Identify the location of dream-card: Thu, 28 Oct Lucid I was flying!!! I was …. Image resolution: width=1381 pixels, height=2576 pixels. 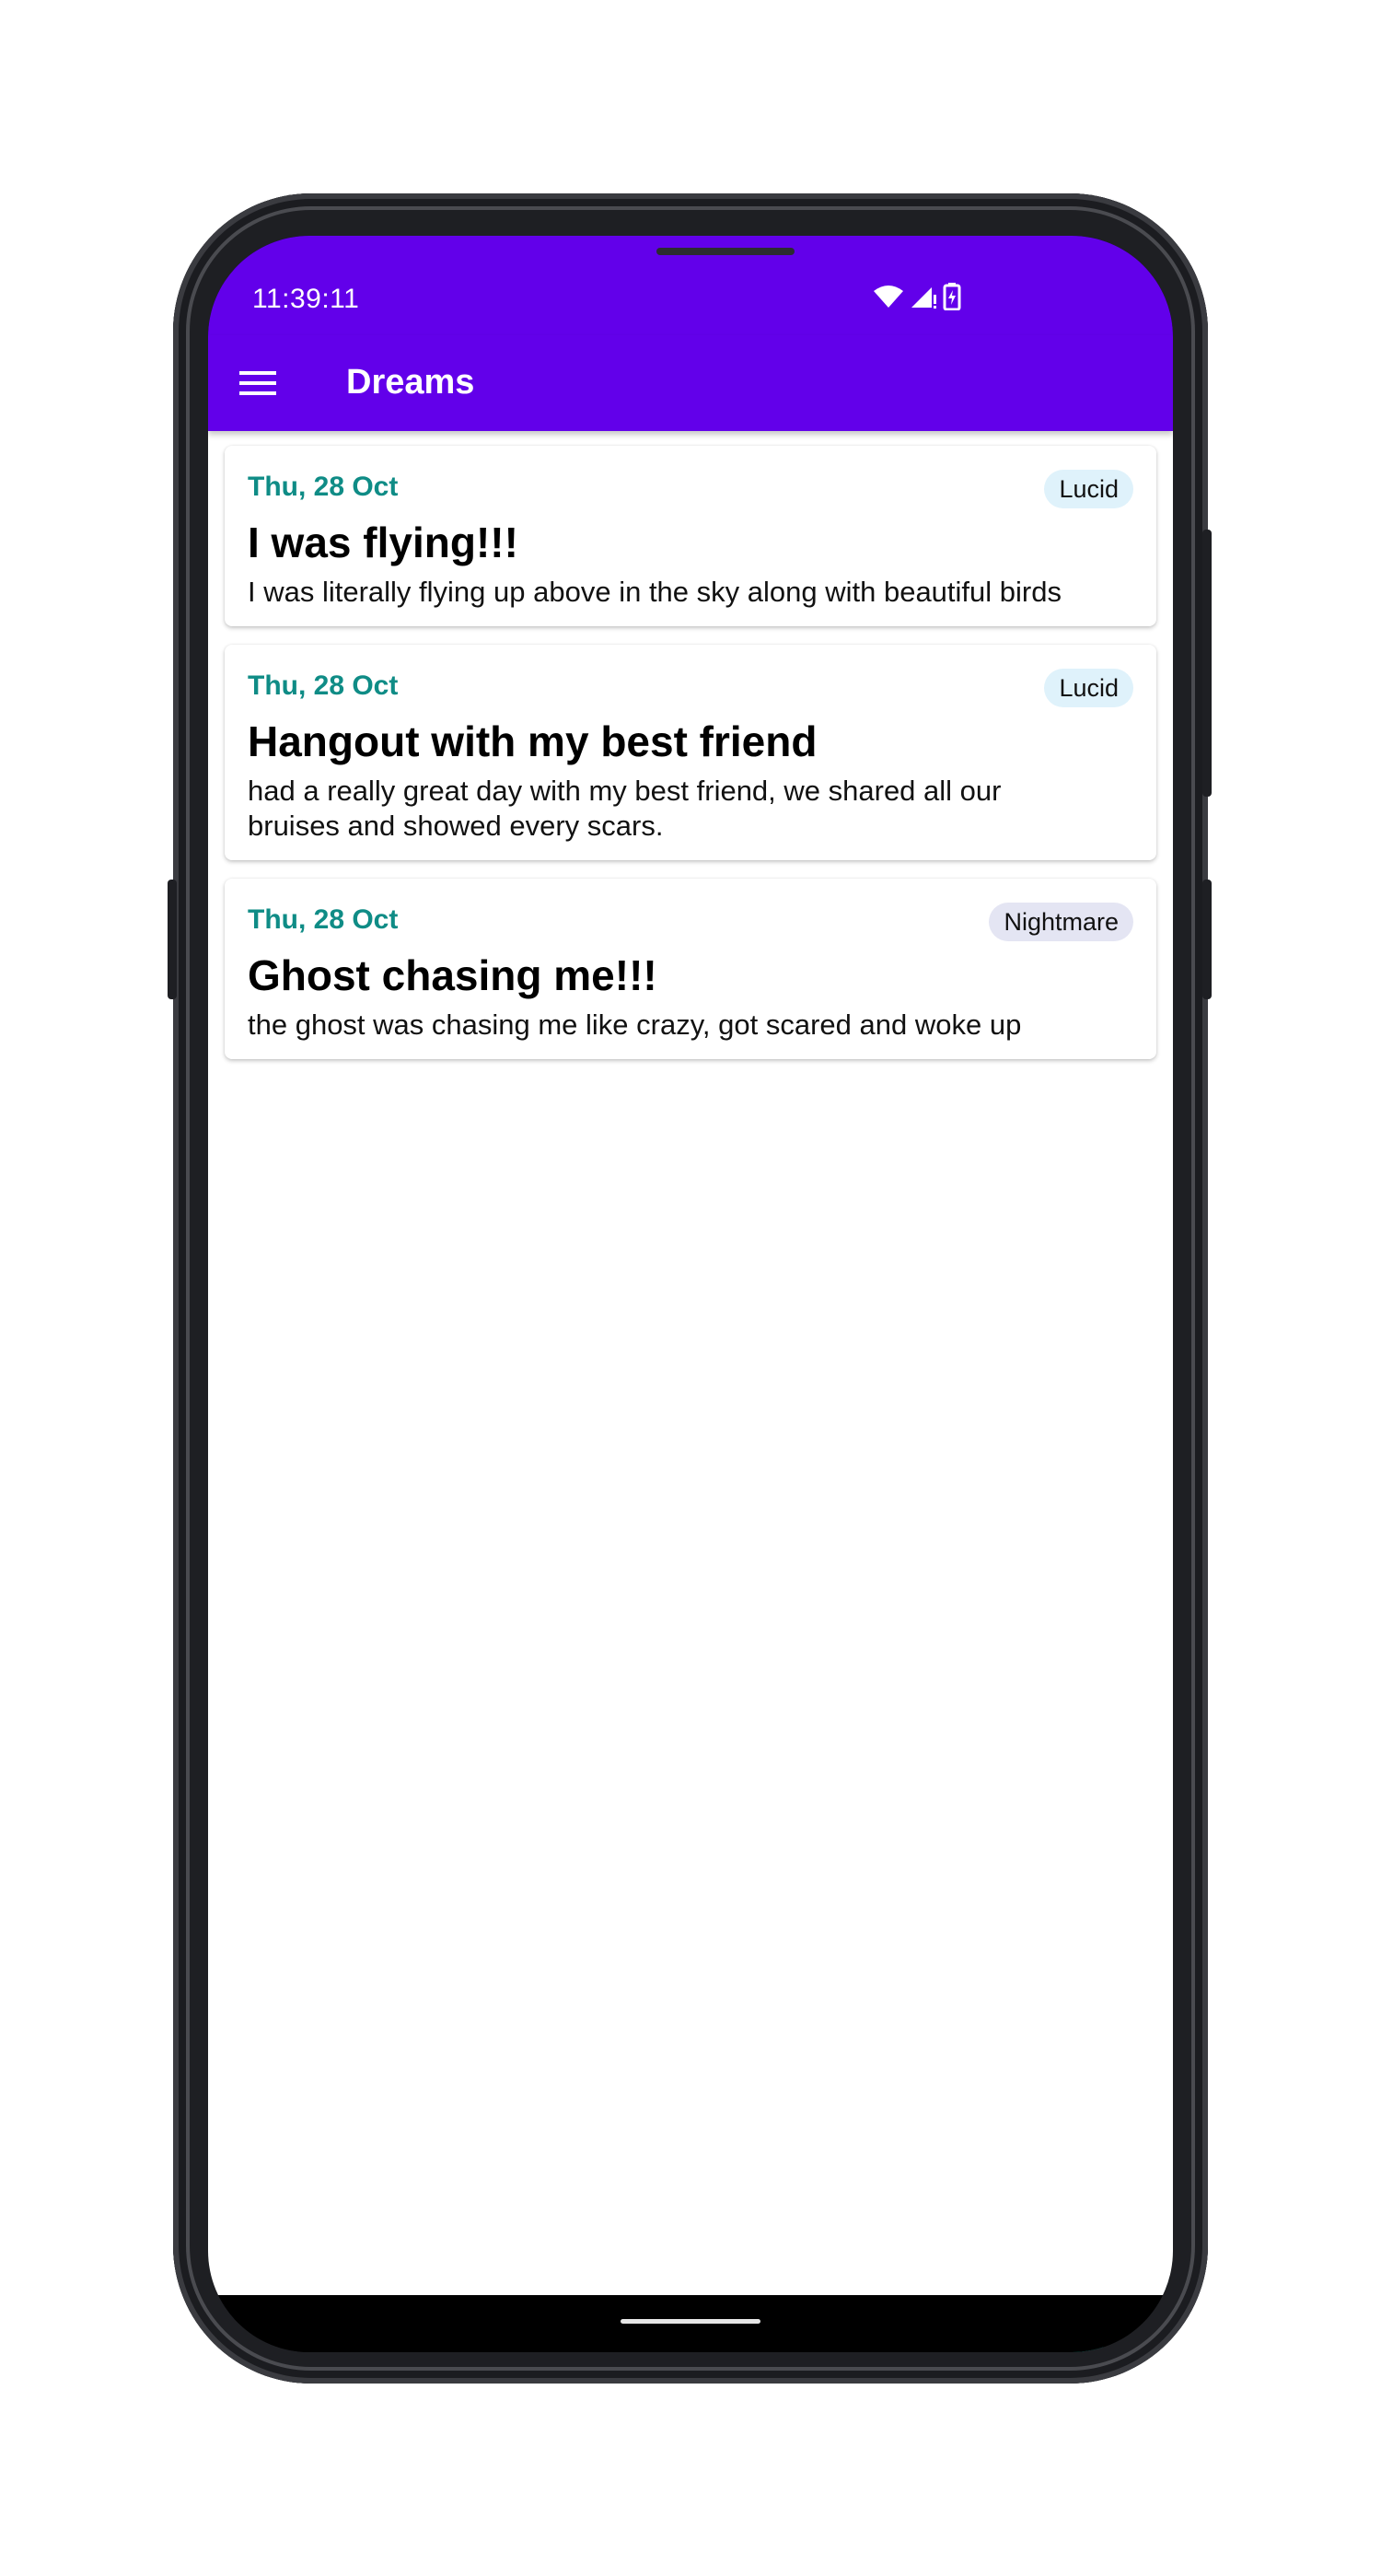
(690, 536).